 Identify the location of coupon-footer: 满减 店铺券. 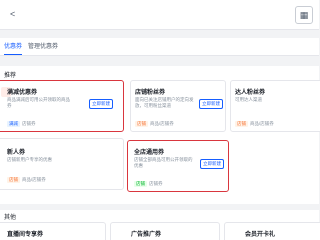
(21, 124).